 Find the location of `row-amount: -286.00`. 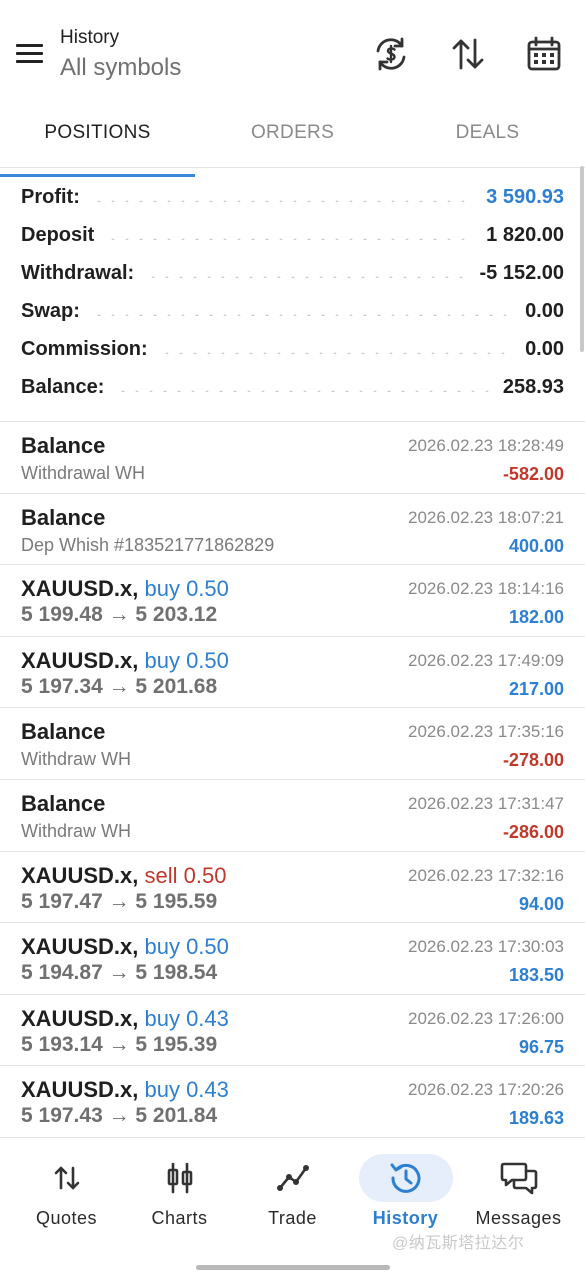

row-amount: -286.00 is located at coordinates (533, 831).